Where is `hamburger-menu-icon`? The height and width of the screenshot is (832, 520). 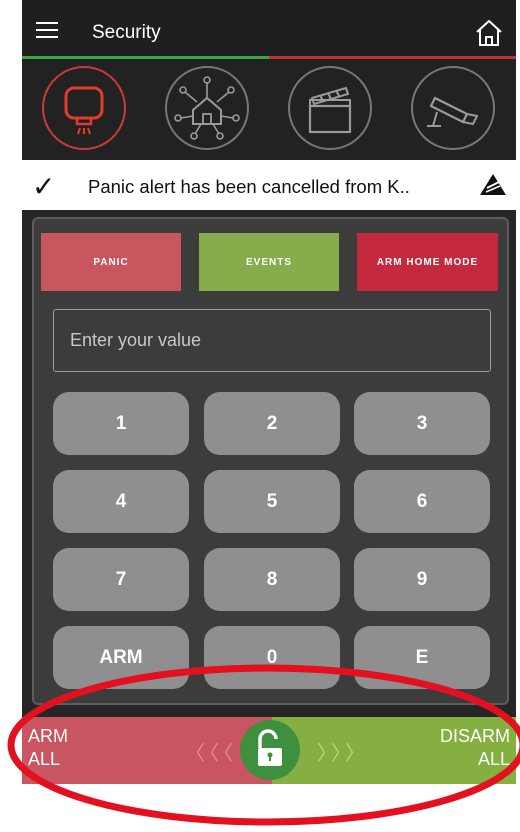 hamburger-menu-icon is located at coordinates (47, 30).